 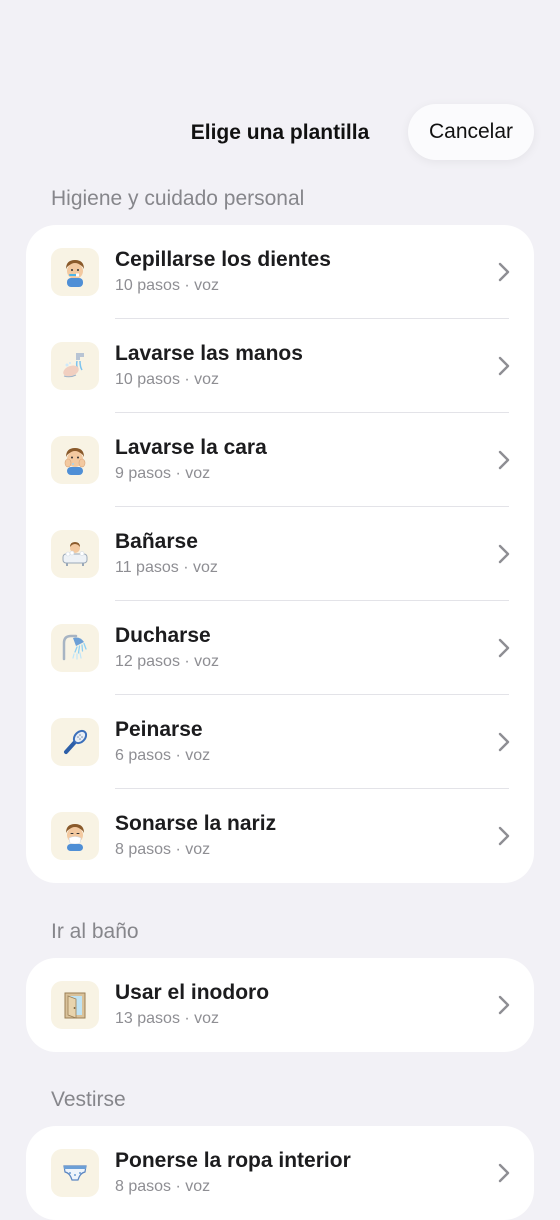 I want to click on template-title: Peinarse, so click(x=159, y=729).